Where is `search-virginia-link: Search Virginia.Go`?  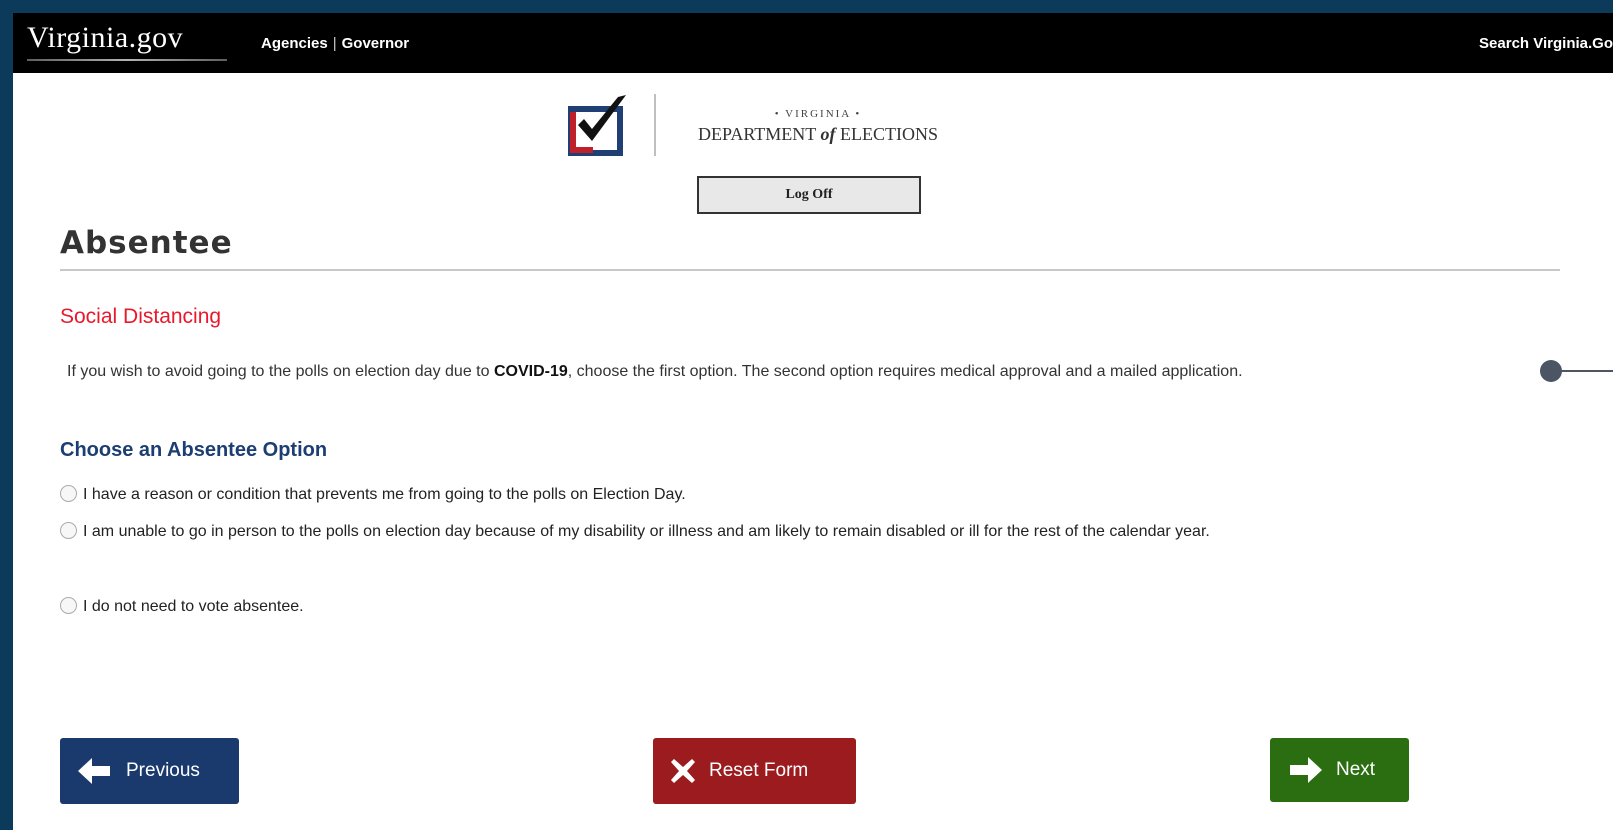 search-virginia-link: Search Virginia.Go is located at coordinates (1546, 43).